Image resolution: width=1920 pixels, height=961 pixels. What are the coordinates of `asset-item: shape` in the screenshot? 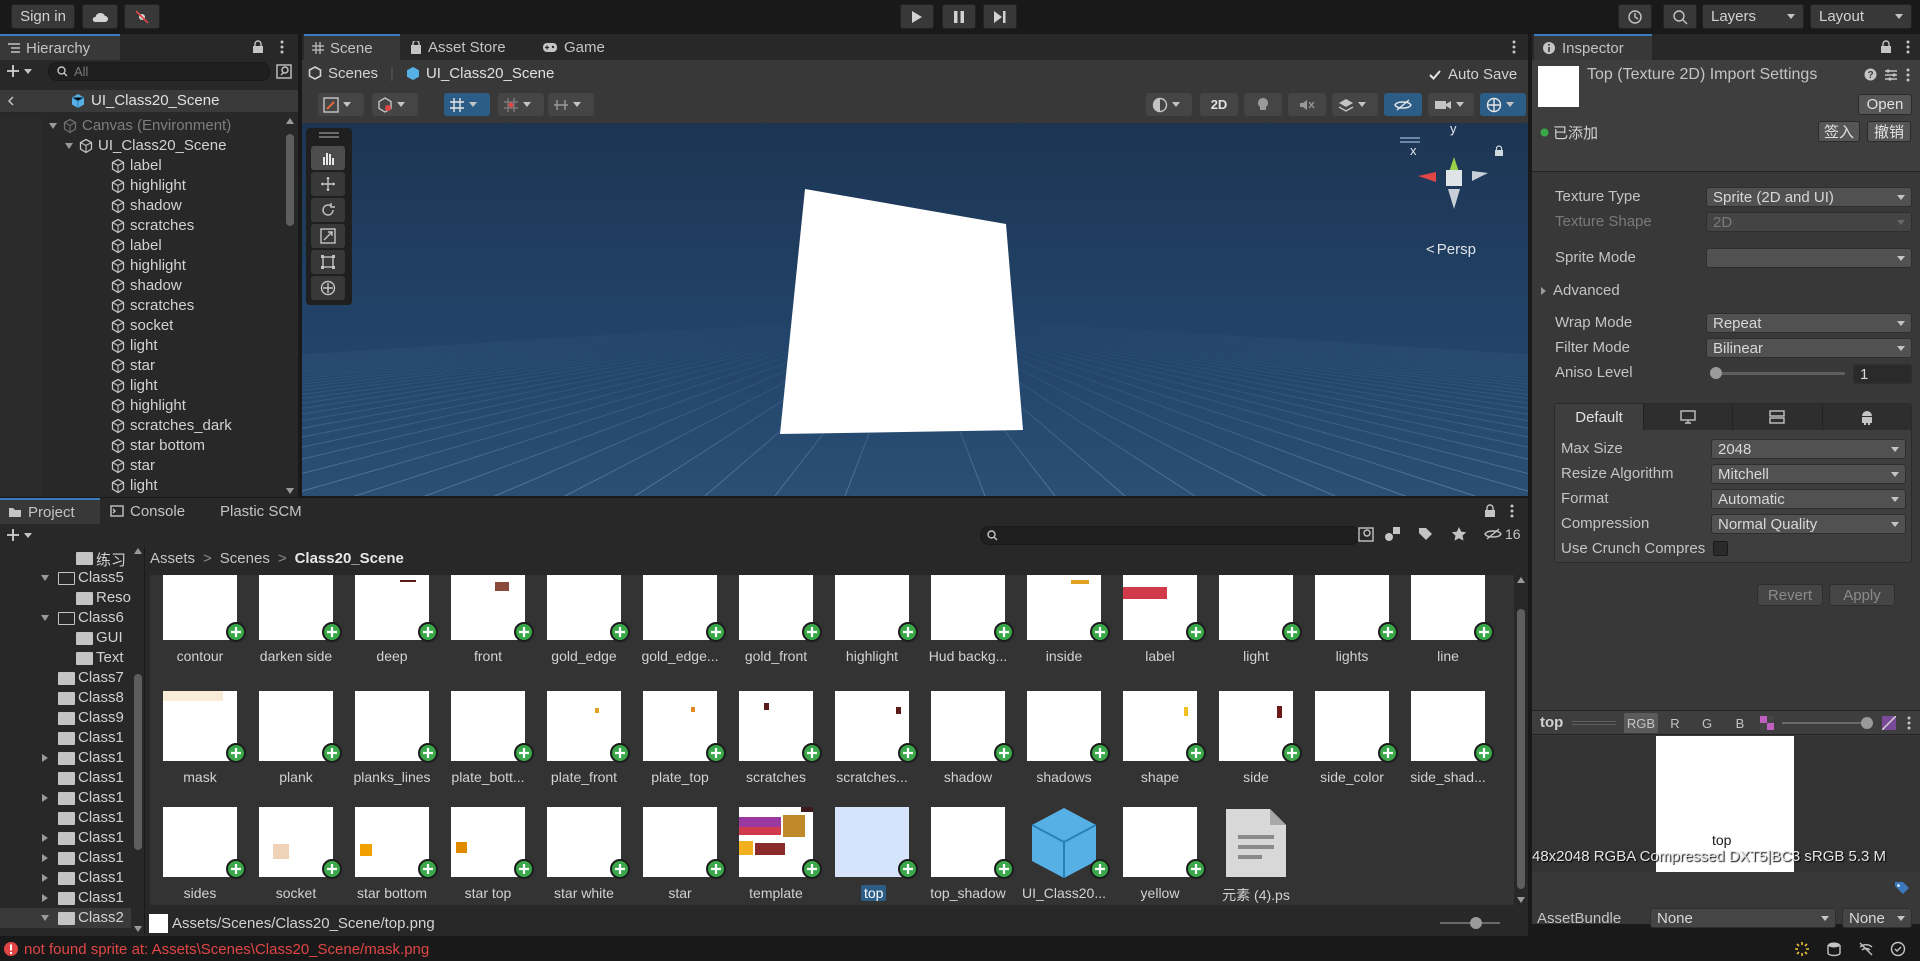 It's located at (1158, 748).